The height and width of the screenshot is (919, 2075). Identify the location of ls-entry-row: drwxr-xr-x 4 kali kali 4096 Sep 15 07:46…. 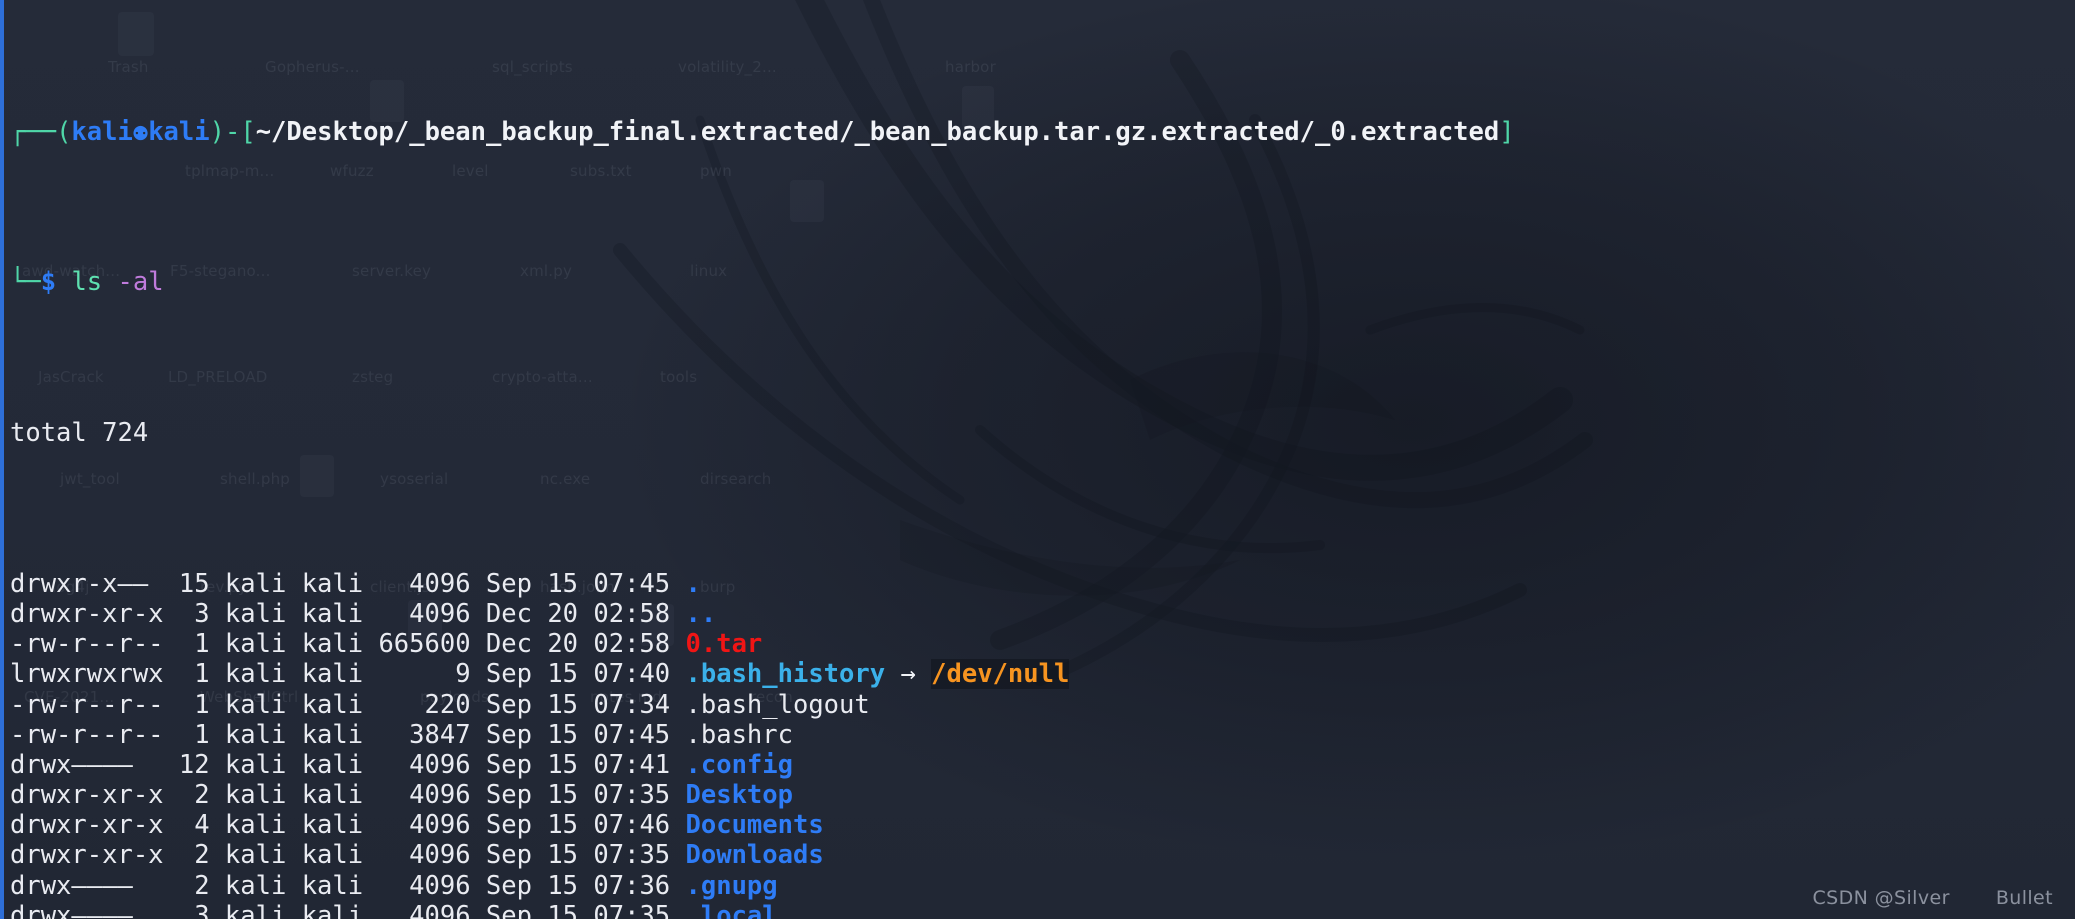
(1042, 825).